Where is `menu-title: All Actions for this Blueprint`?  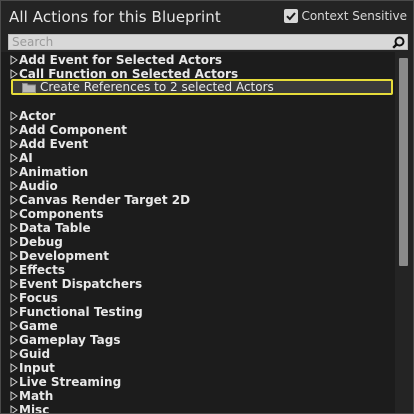
menu-title: All Actions for this Blueprint is located at coordinates (115, 17).